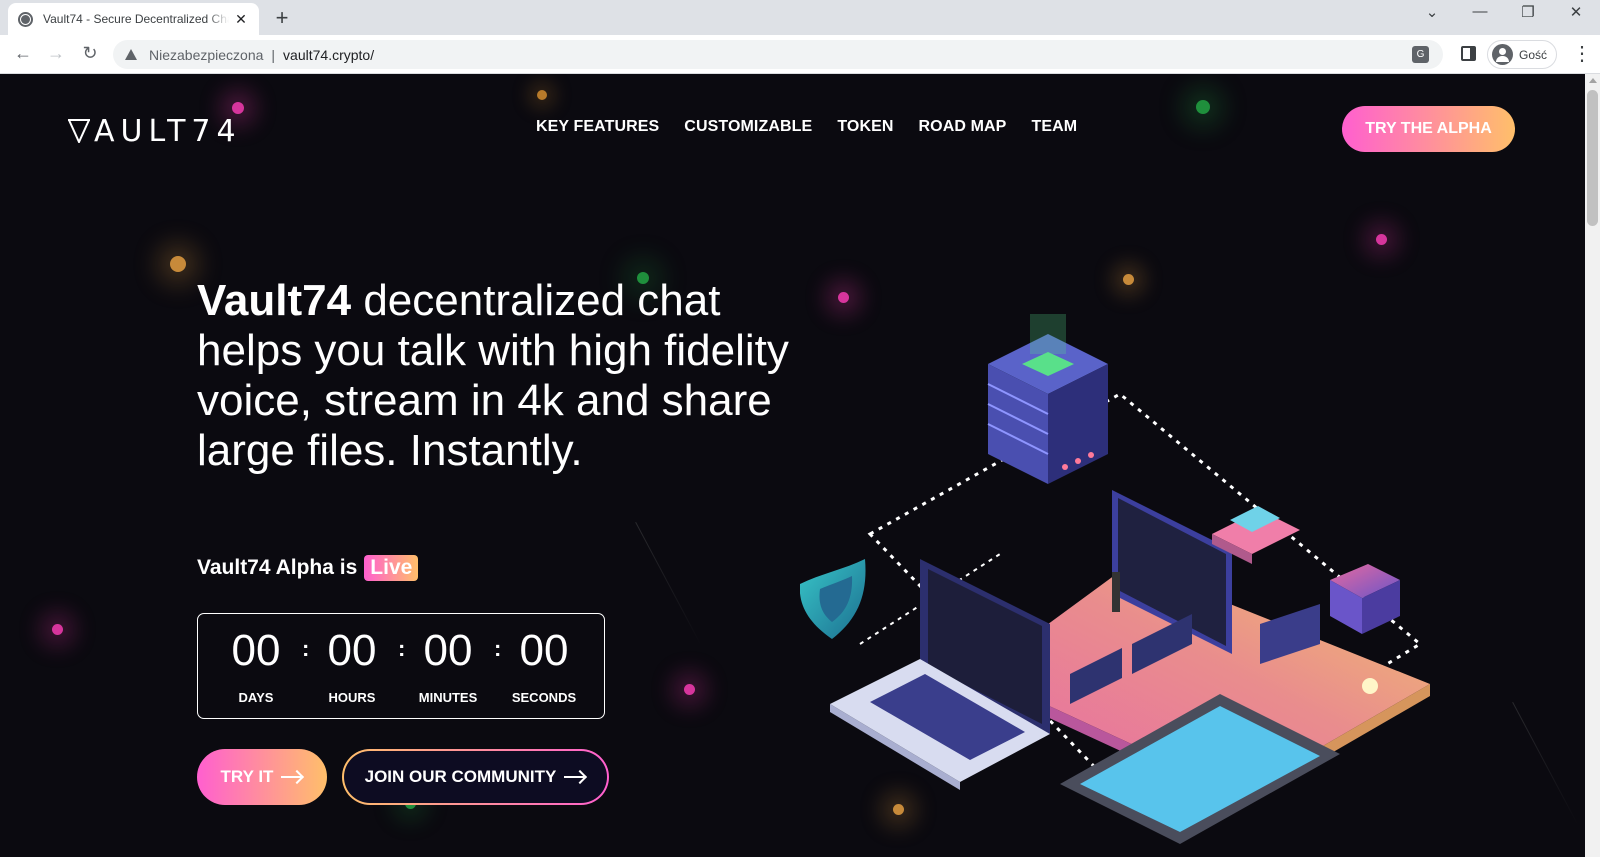 This screenshot has height=857, width=1600. I want to click on nav-key-features: KEY FEATURES, so click(597, 127).